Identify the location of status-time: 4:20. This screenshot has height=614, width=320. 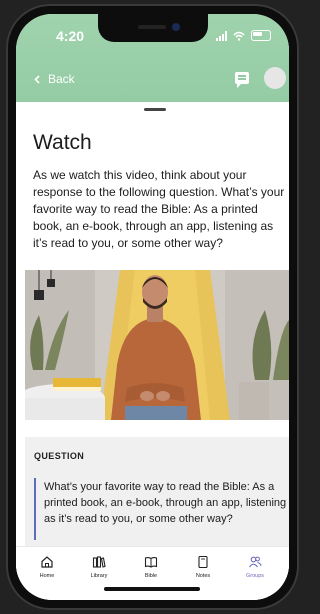
(70, 36).